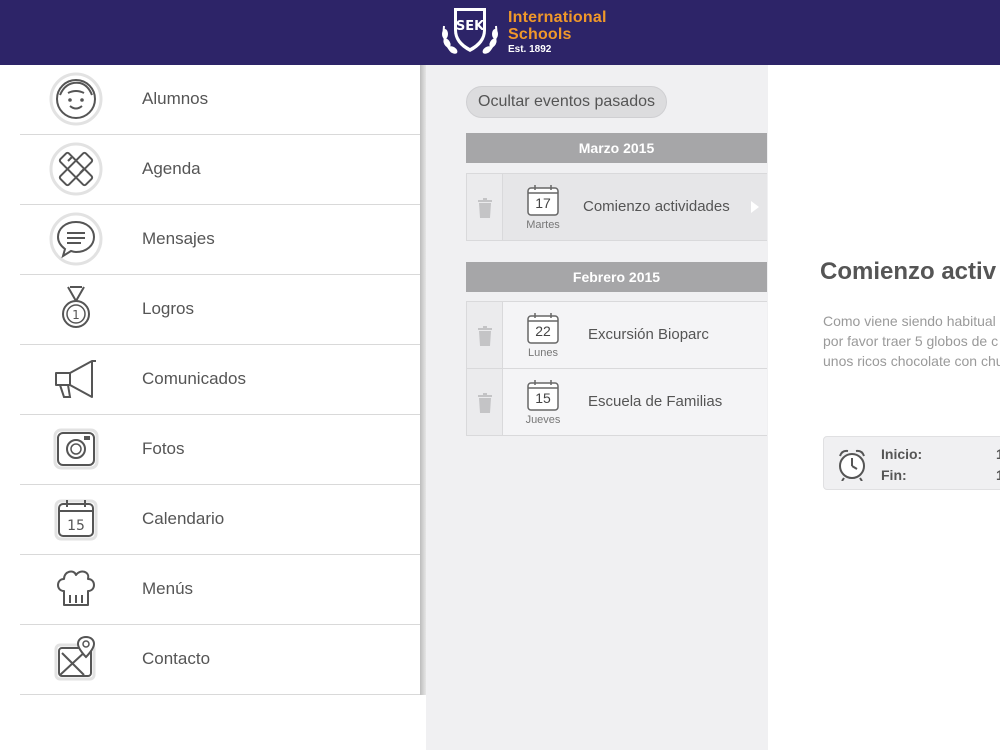 The image size is (1000, 750). Describe the element at coordinates (75, 658) in the screenshot. I see `map-pin-icon` at that location.